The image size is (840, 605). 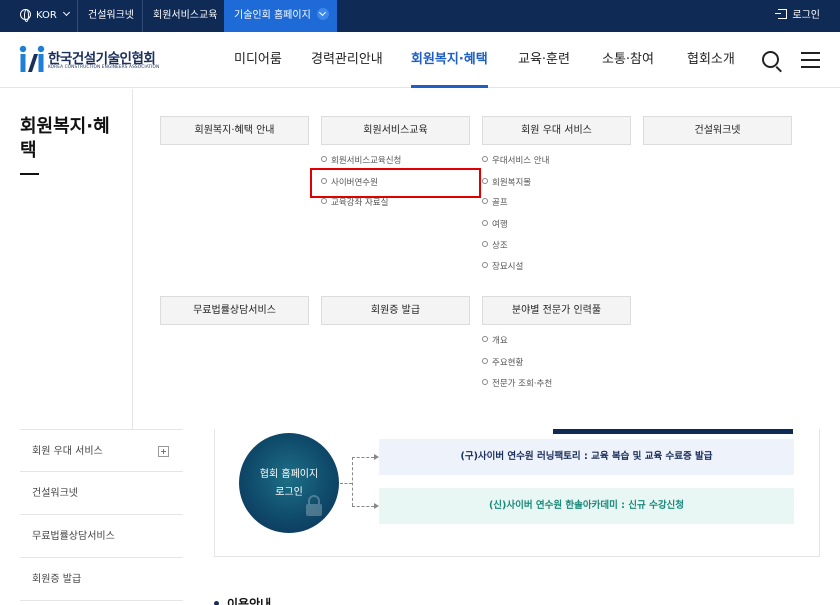 I want to click on banner-strip, so click(x=673, y=431).